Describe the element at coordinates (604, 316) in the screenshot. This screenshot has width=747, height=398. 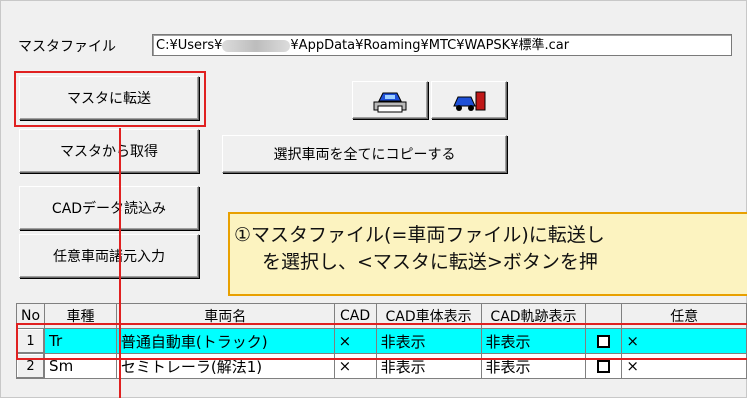
I see `header-check` at that location.